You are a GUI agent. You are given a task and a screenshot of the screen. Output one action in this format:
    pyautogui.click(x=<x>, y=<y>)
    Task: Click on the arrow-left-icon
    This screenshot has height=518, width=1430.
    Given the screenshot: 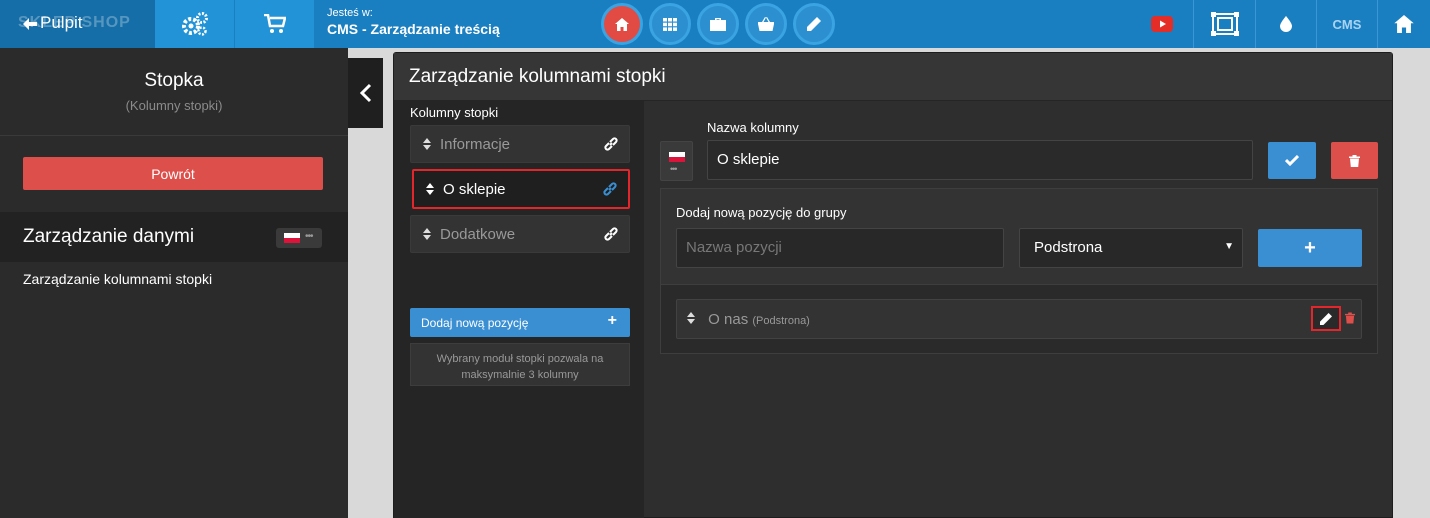 What is the action you would take?
    pyautogui.click(x=30, y=24)
    